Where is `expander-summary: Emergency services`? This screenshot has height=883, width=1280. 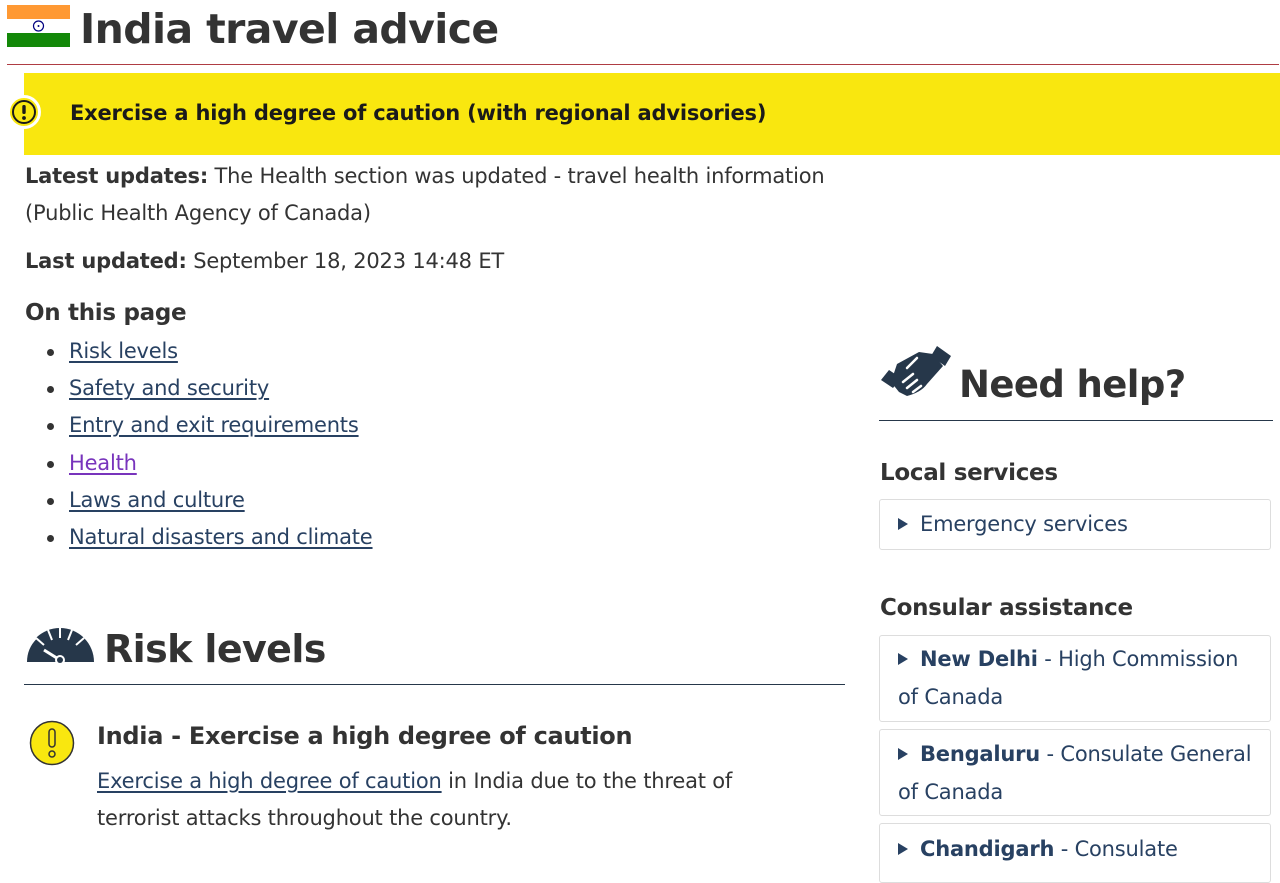
expander-summary: Emergency services is located at coordinates (1013, 525).